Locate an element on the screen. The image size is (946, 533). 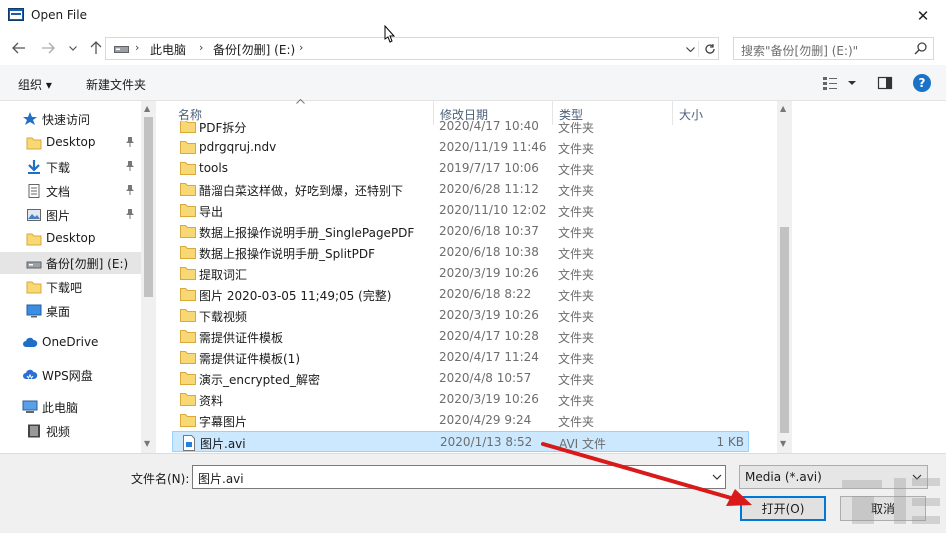
file-name: 数据上报操作说明手册_SinglePagePDF is located at coordinates (307, 233).